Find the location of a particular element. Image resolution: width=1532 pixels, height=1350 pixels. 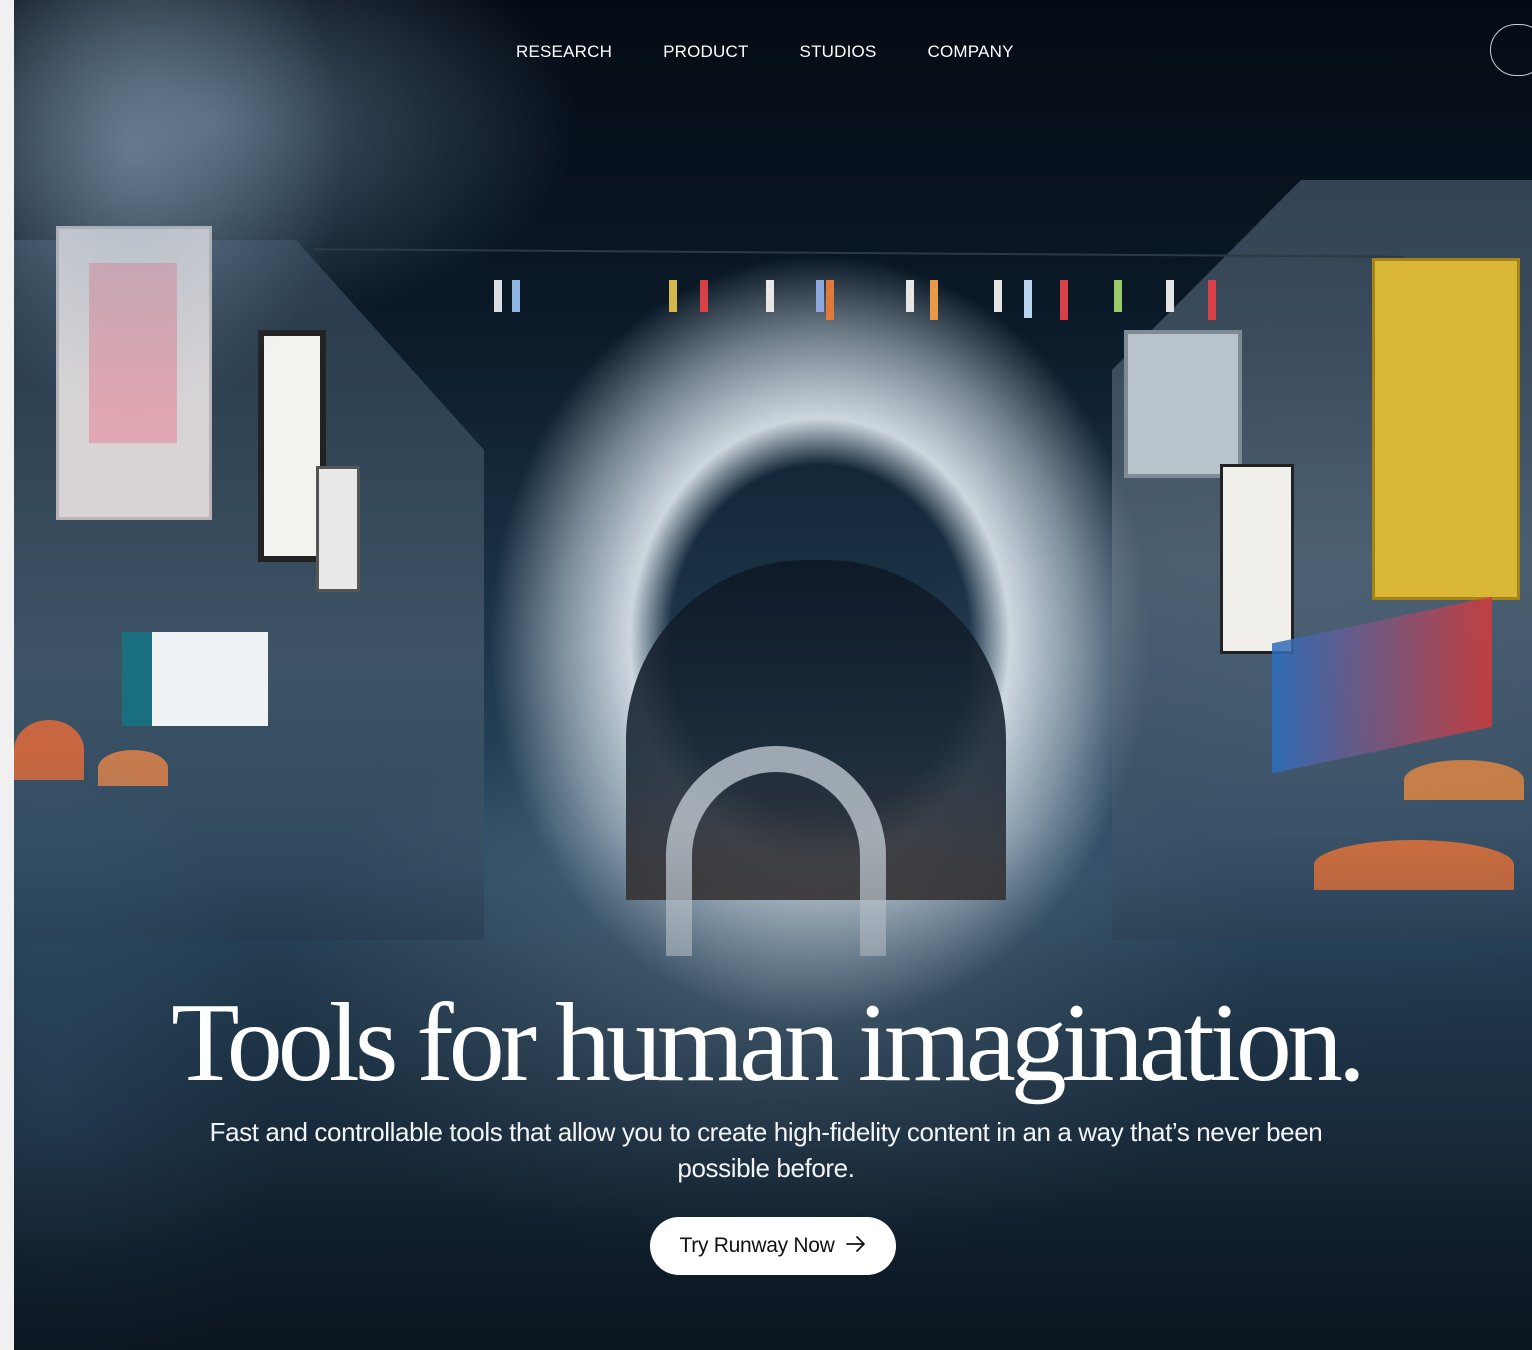

nav-item-product: PRODUCT is located at coordinates (705, 52).